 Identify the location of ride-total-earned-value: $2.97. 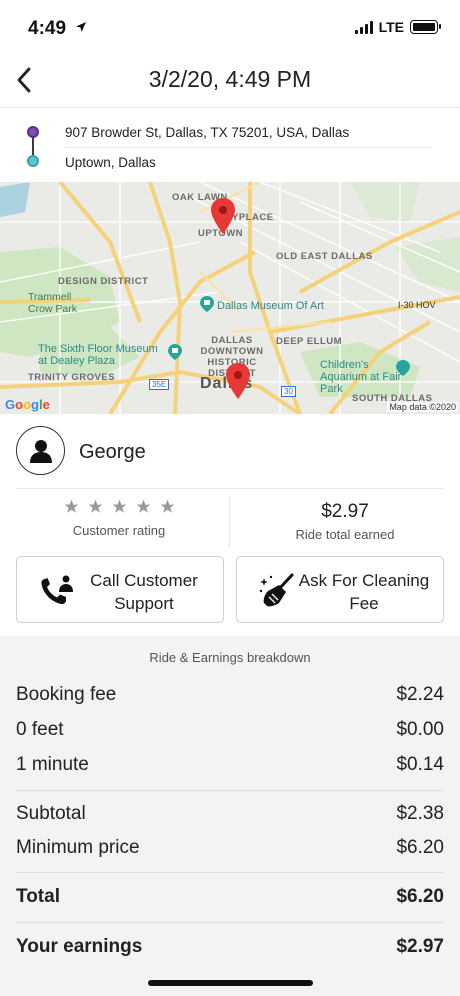
(345, 511).